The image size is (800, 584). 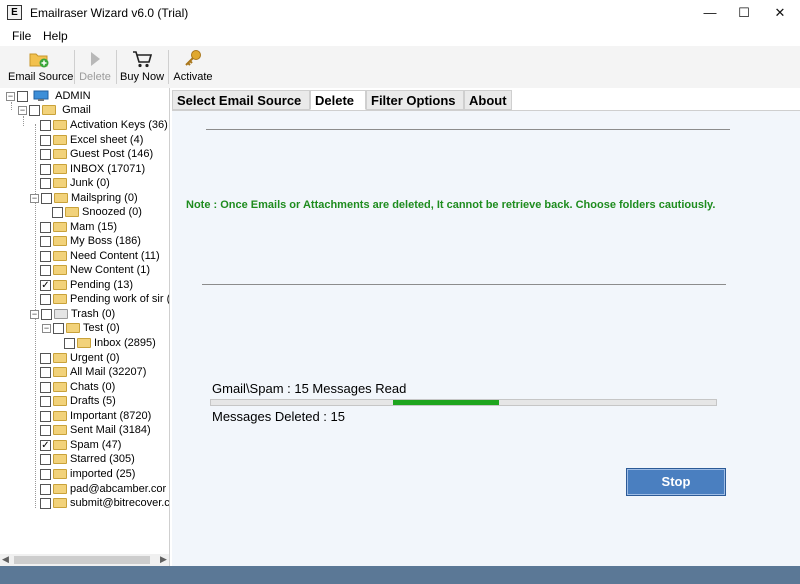 I want to click on tree-account-gmail: − Gmail, so click(x=54, y=110).